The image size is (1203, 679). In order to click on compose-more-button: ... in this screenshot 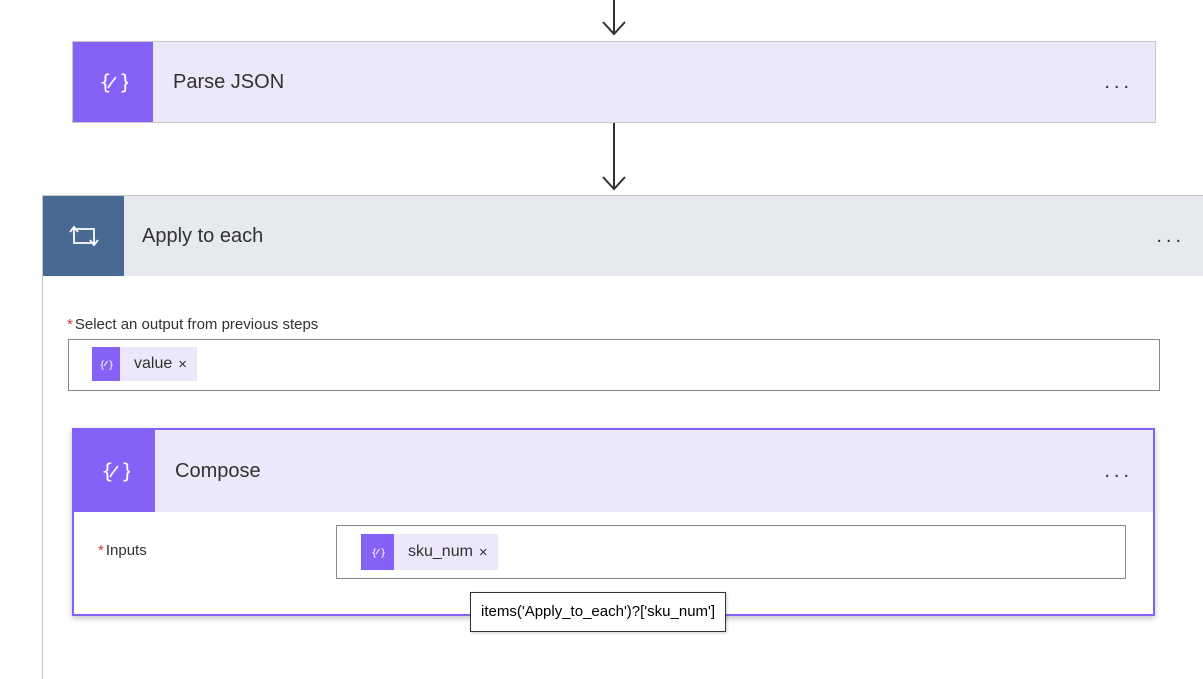, I will do `click(1118, 471)`.